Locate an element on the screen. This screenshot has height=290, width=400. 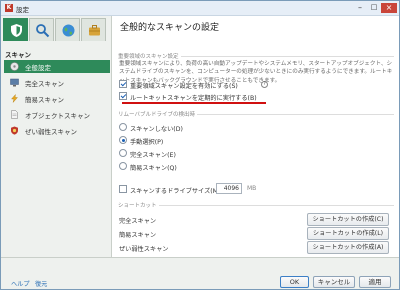
computer-icon is located at coordinates (14, 82).